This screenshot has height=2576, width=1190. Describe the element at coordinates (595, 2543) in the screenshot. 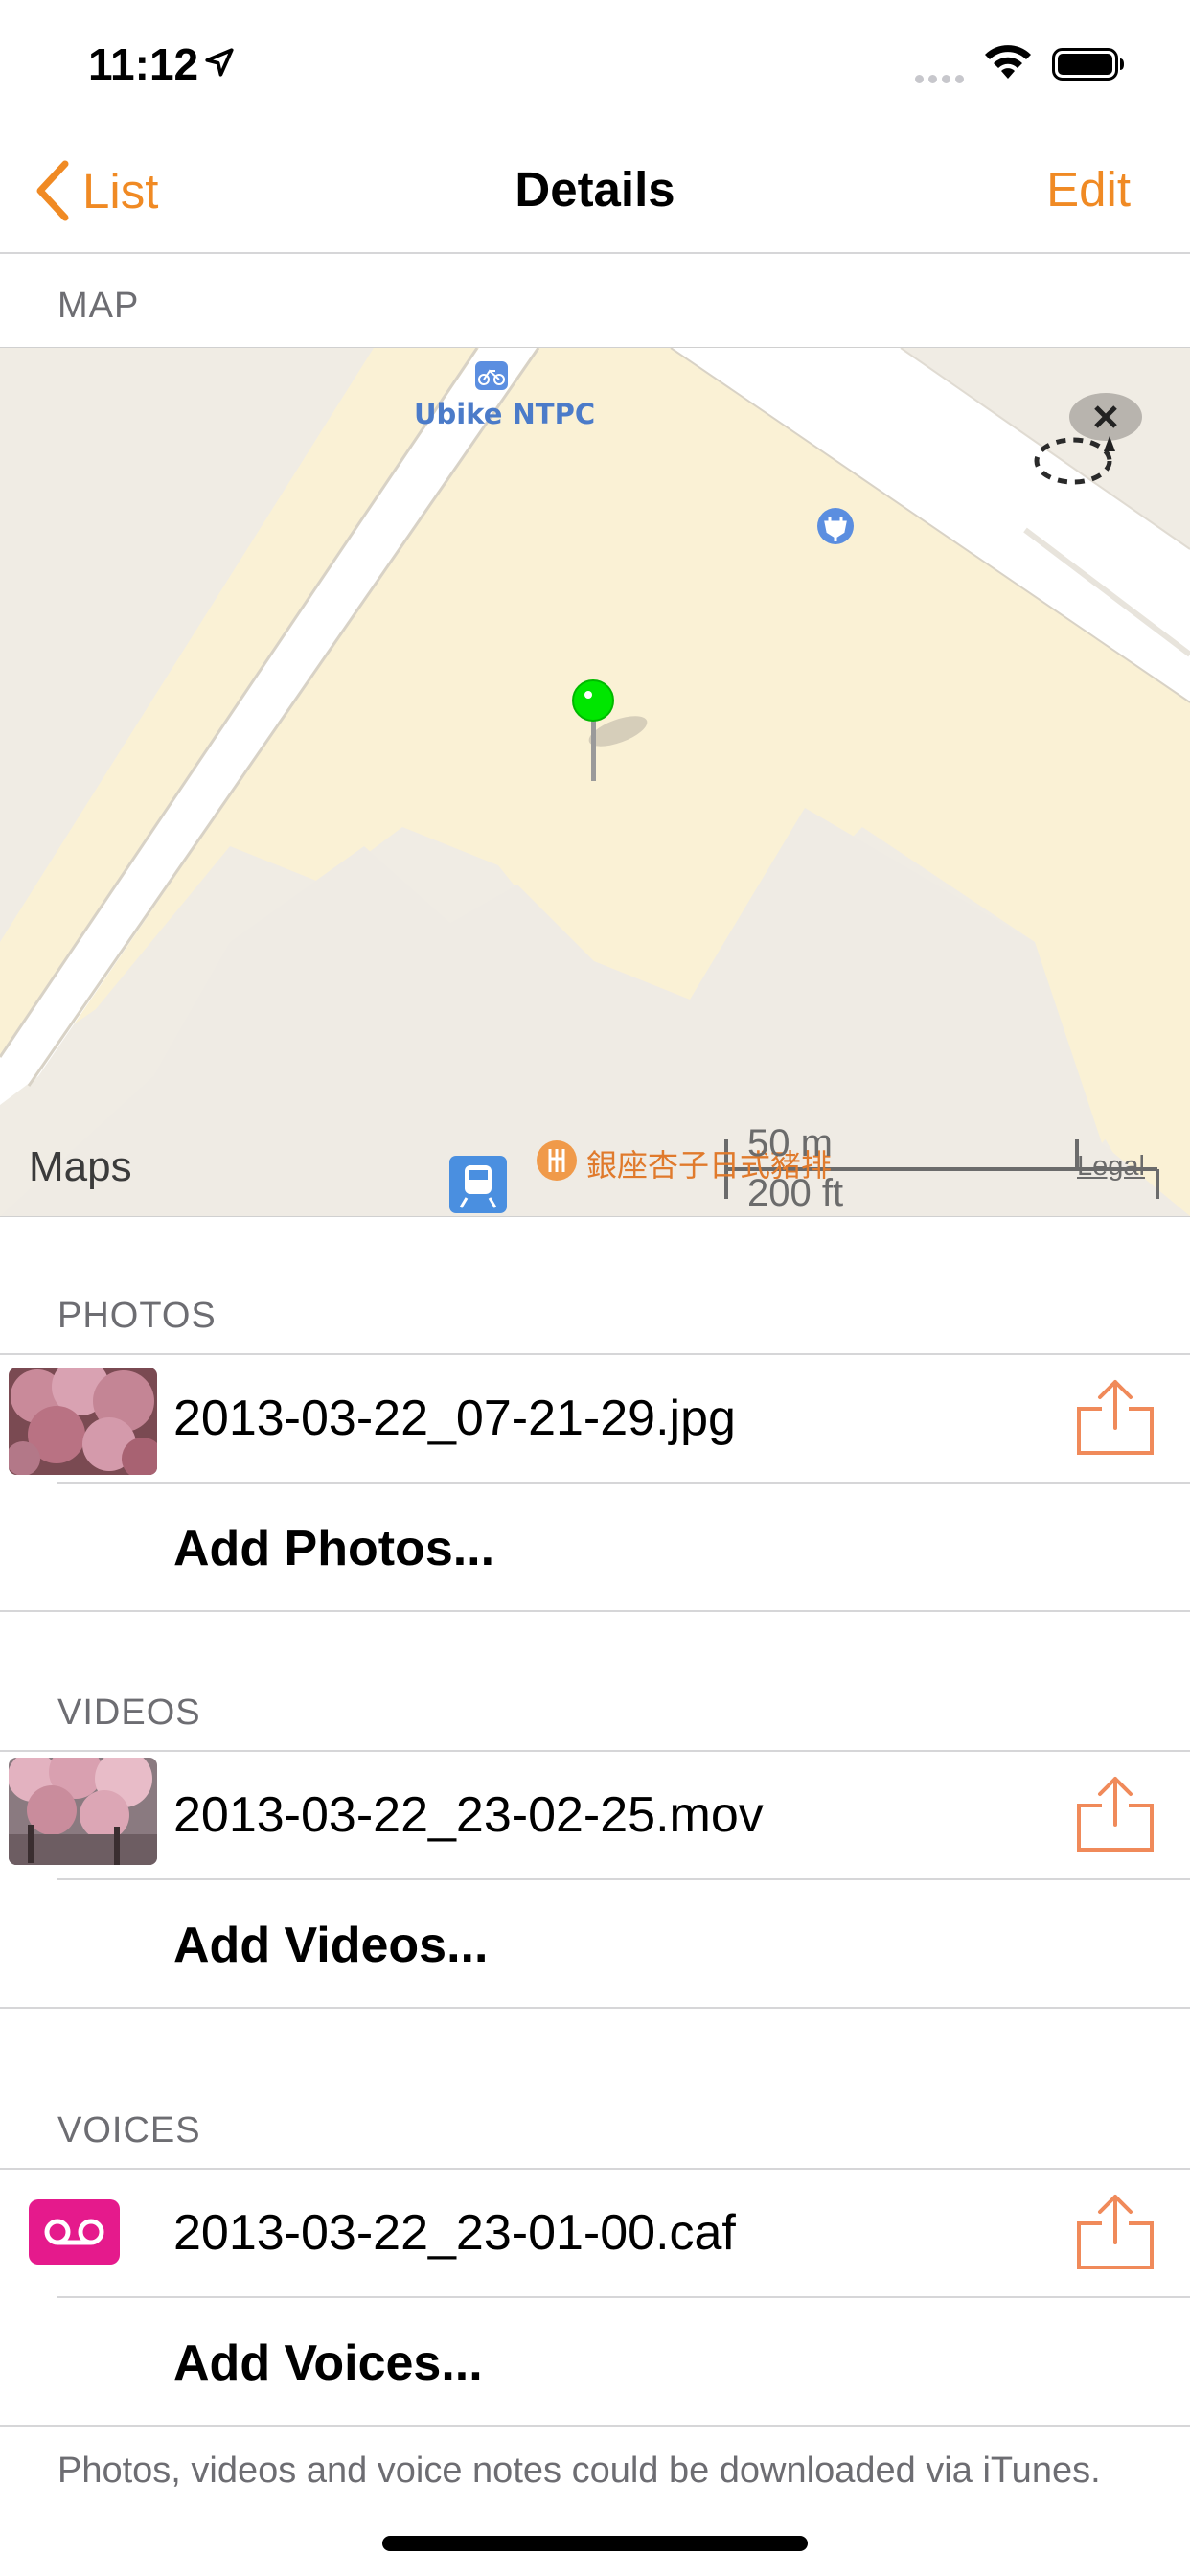

I see `home-indicator` at that location.